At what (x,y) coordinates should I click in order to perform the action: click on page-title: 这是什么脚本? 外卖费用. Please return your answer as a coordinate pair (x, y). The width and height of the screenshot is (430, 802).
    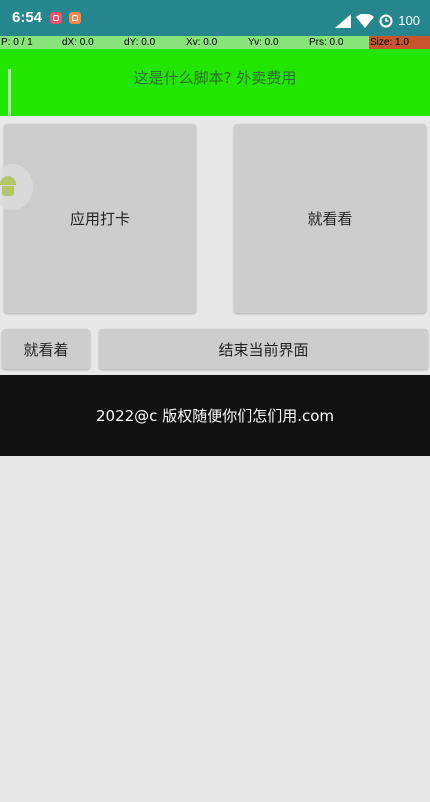
    Looking at the image, I should click on (215, 78).